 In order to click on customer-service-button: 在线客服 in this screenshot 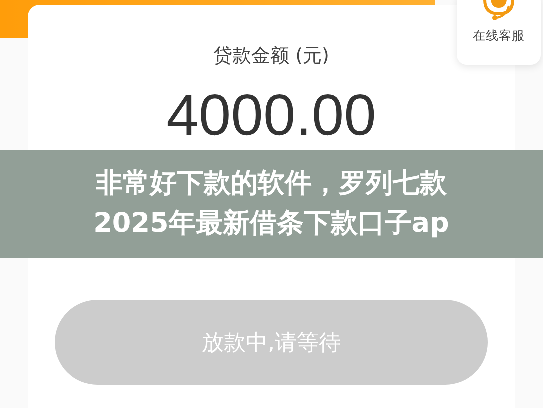, I will do `click(499, 32)`.